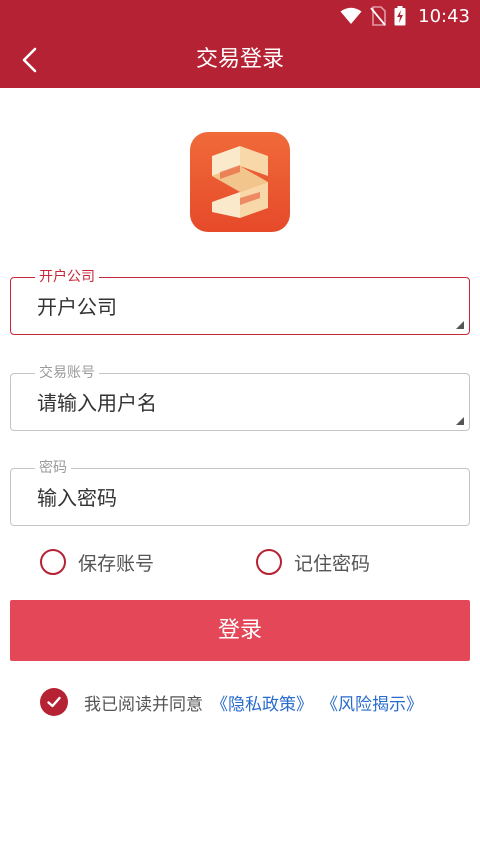  I want to click on status-bar: 10:43, so click(240, 16).